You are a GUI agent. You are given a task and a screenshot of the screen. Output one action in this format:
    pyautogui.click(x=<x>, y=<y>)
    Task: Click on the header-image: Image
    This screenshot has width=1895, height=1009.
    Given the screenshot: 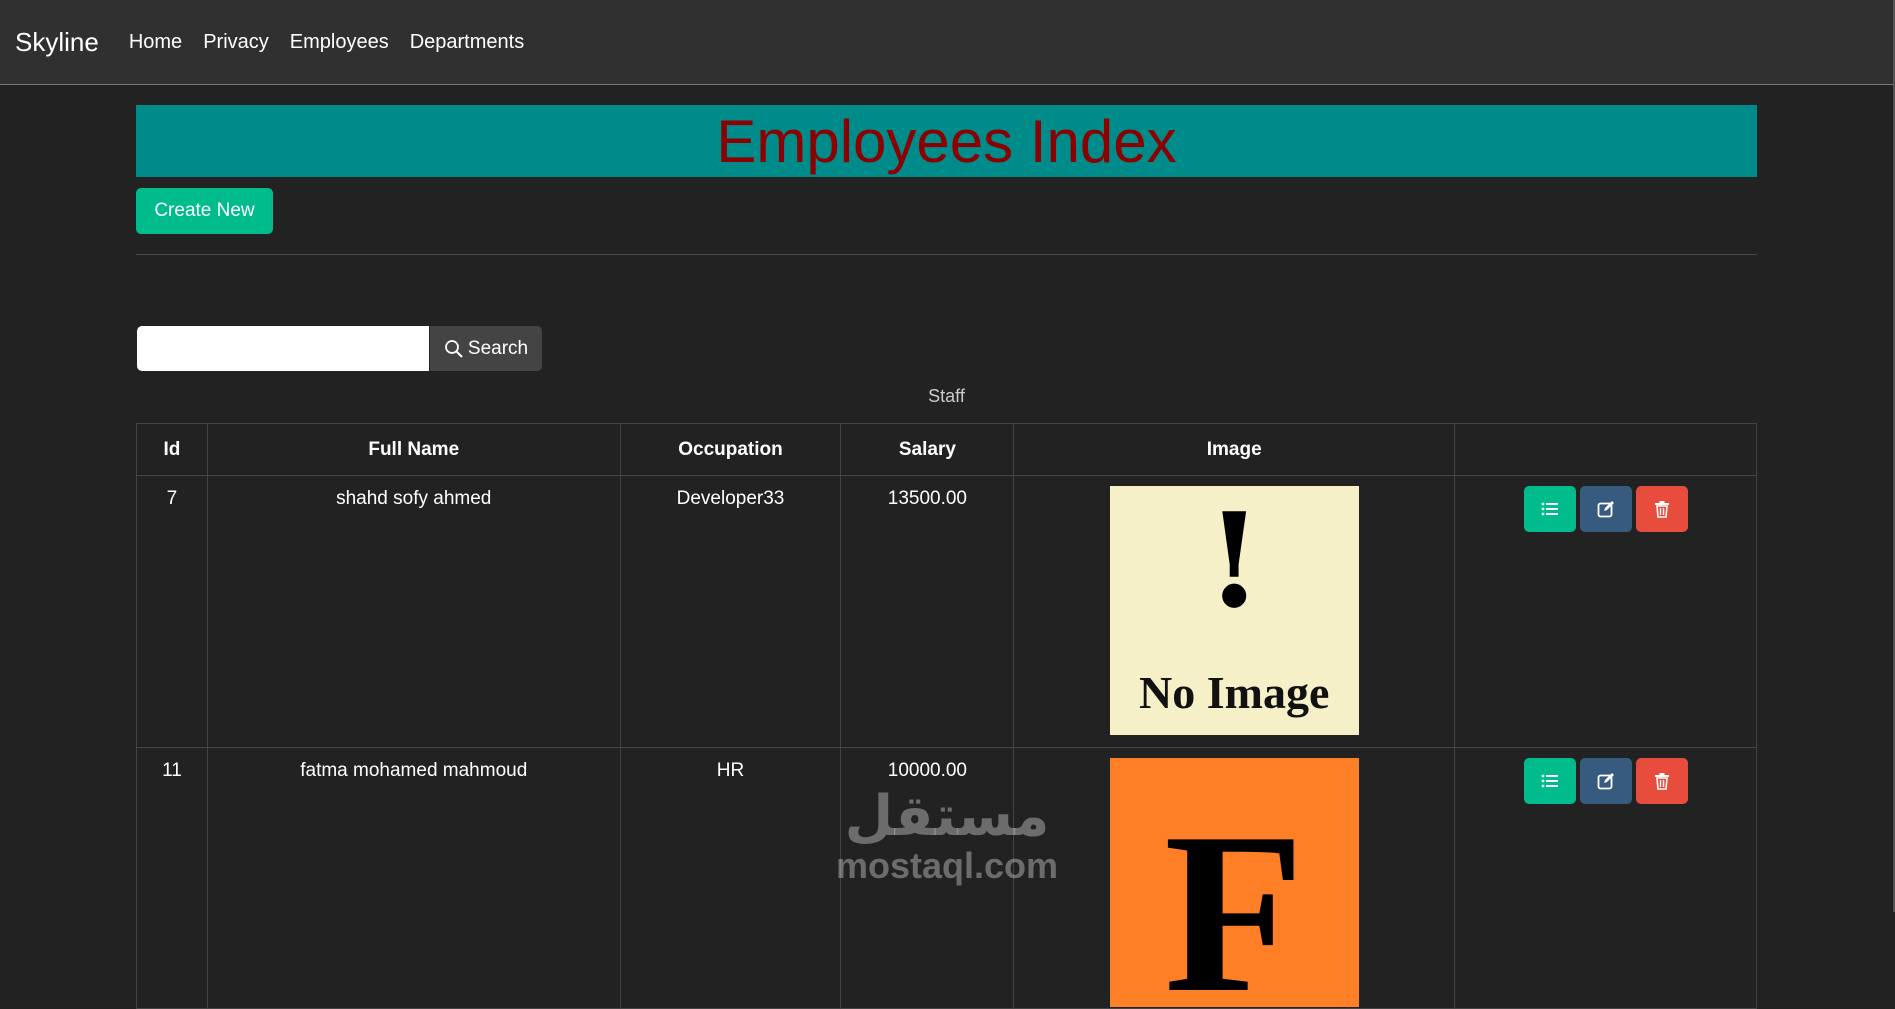 What is the action you would take?
    pyautogui.click(x=1234, y=449)
    